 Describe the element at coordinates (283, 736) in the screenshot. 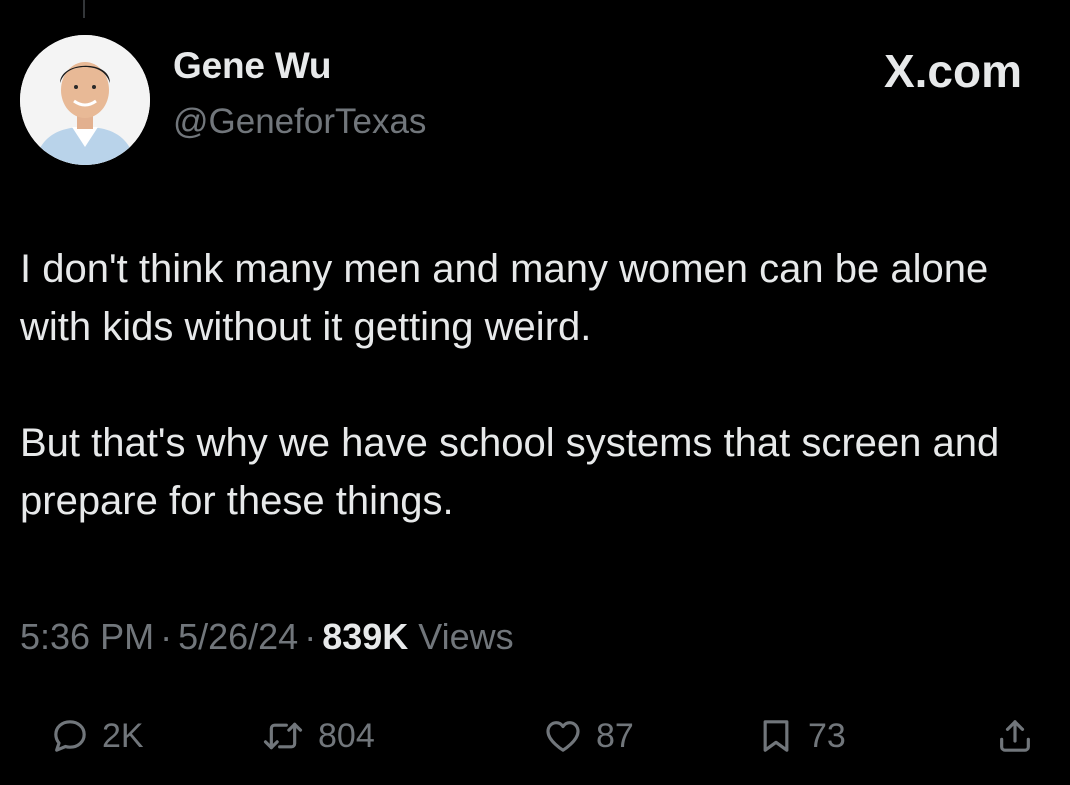

I see `repost-icon` at that location.